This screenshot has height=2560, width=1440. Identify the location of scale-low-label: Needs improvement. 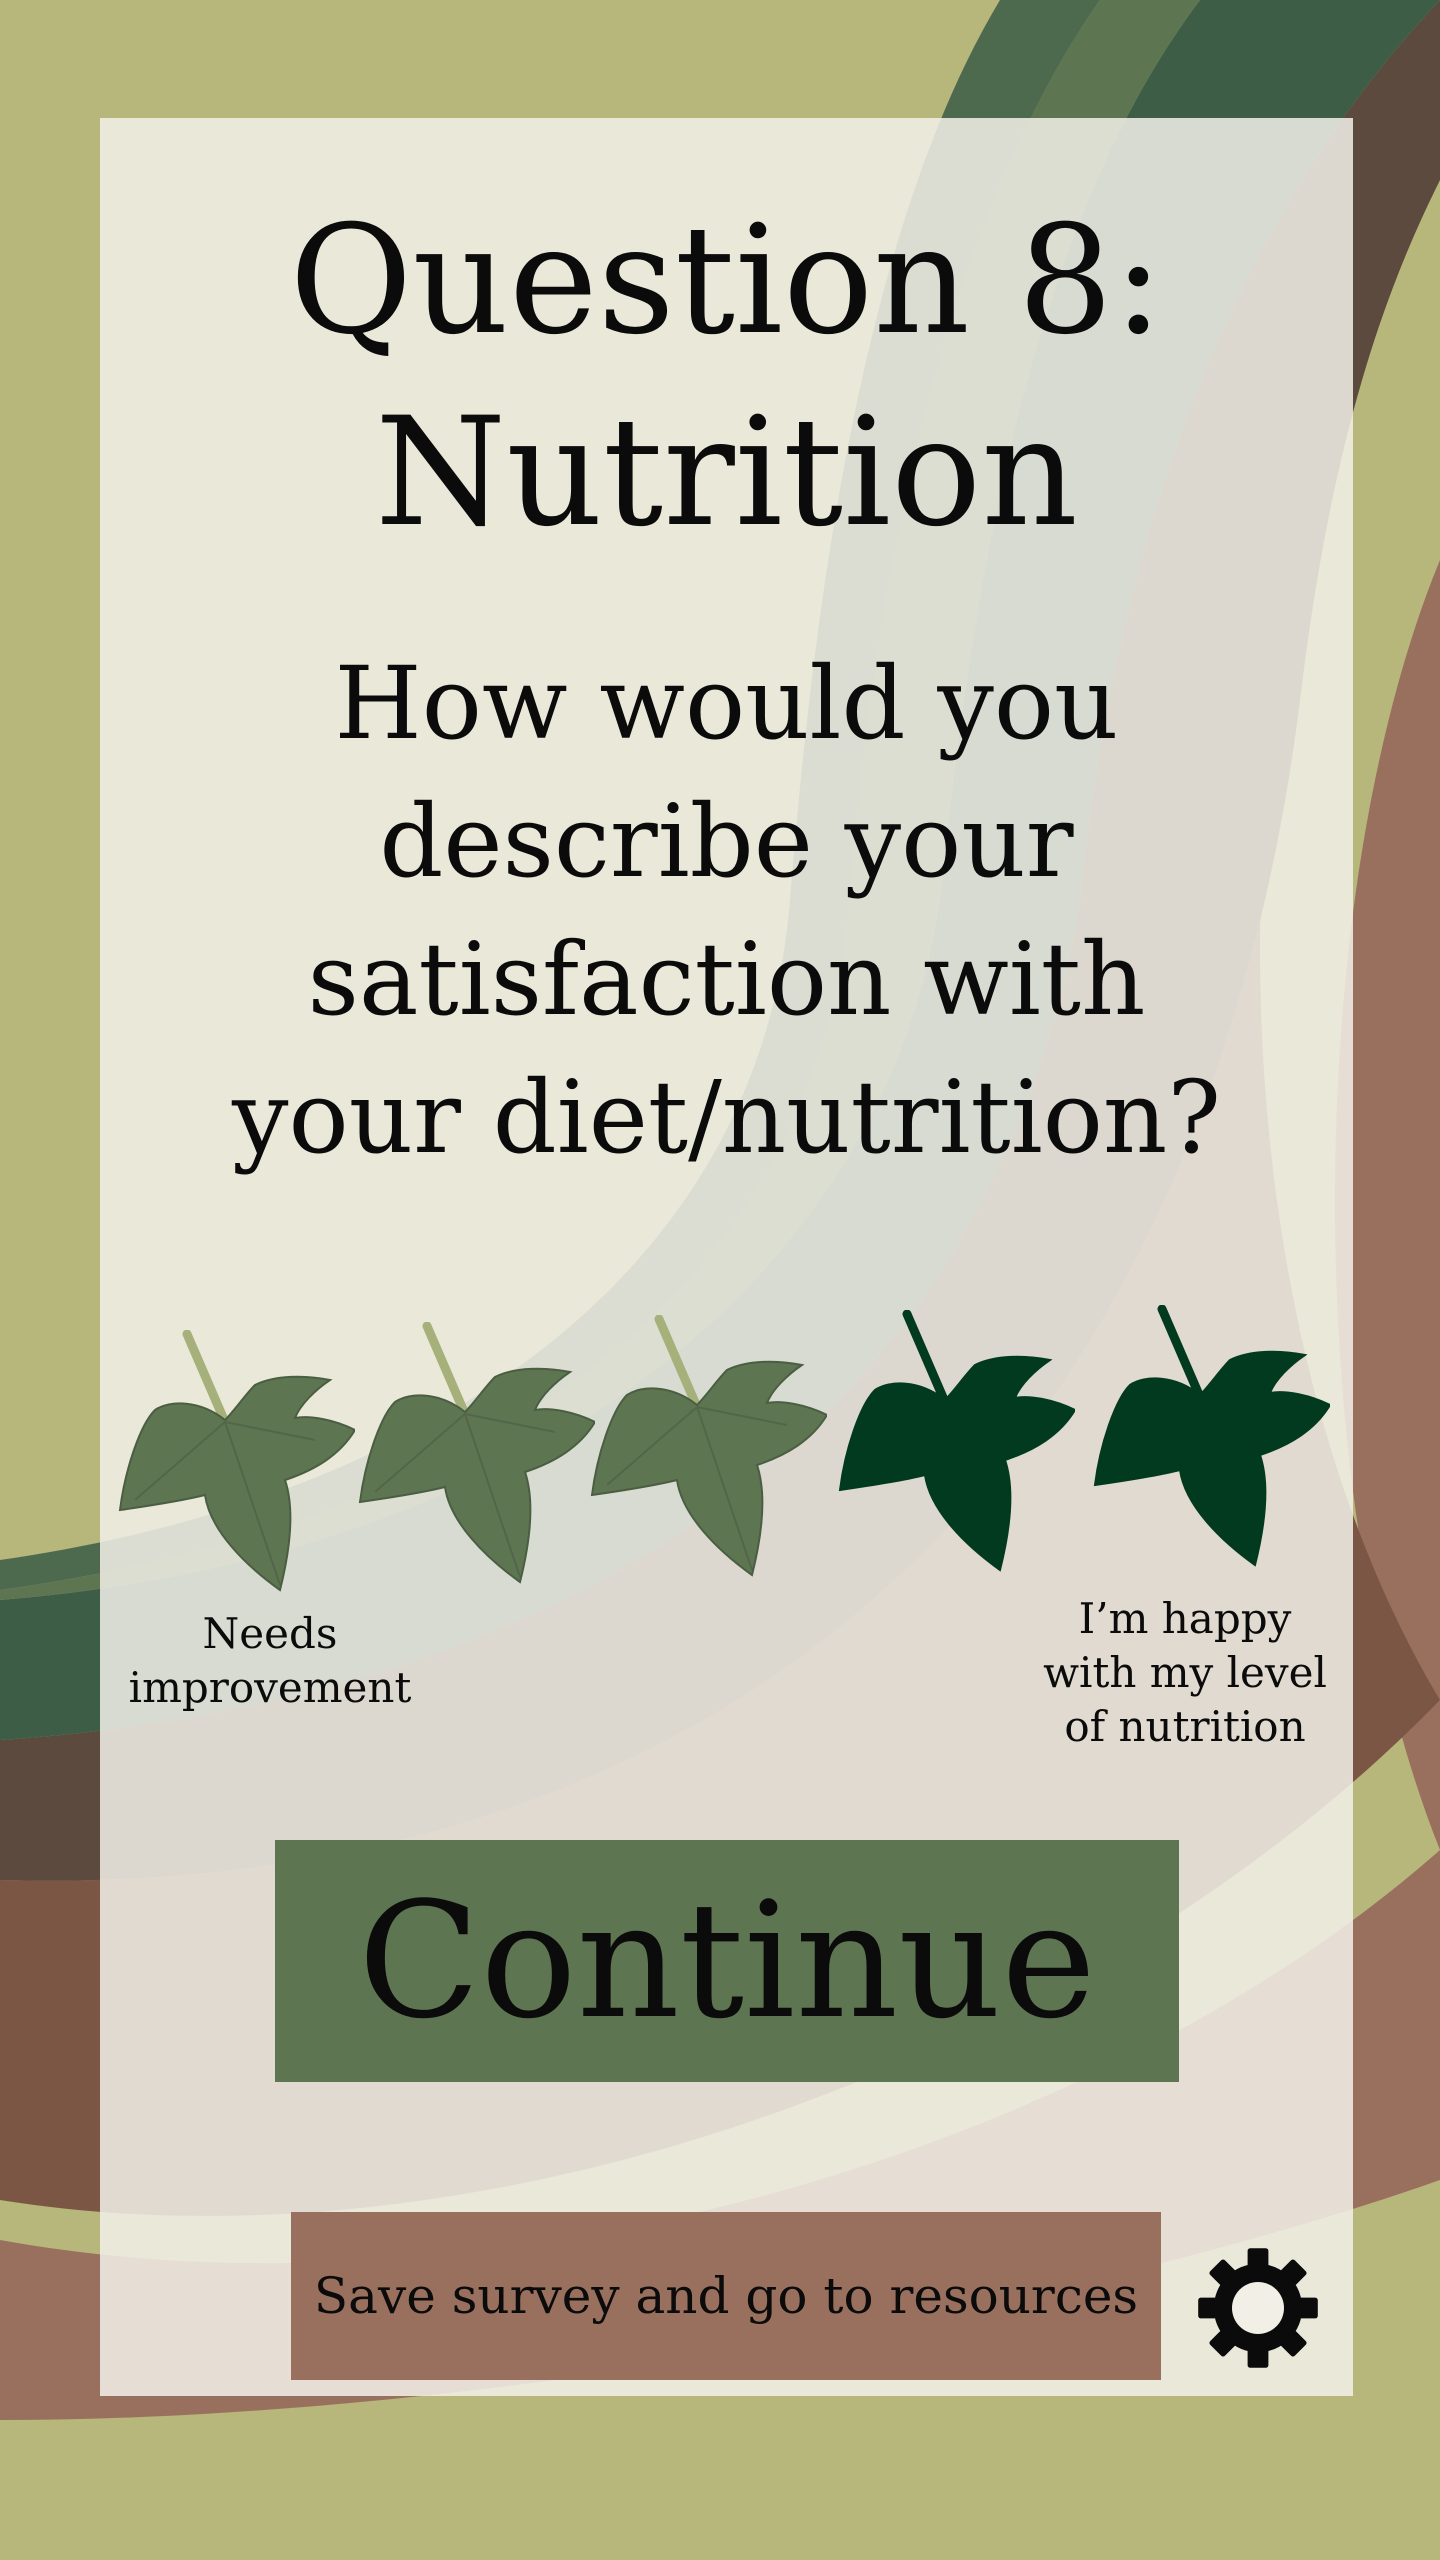
(270, 1660).